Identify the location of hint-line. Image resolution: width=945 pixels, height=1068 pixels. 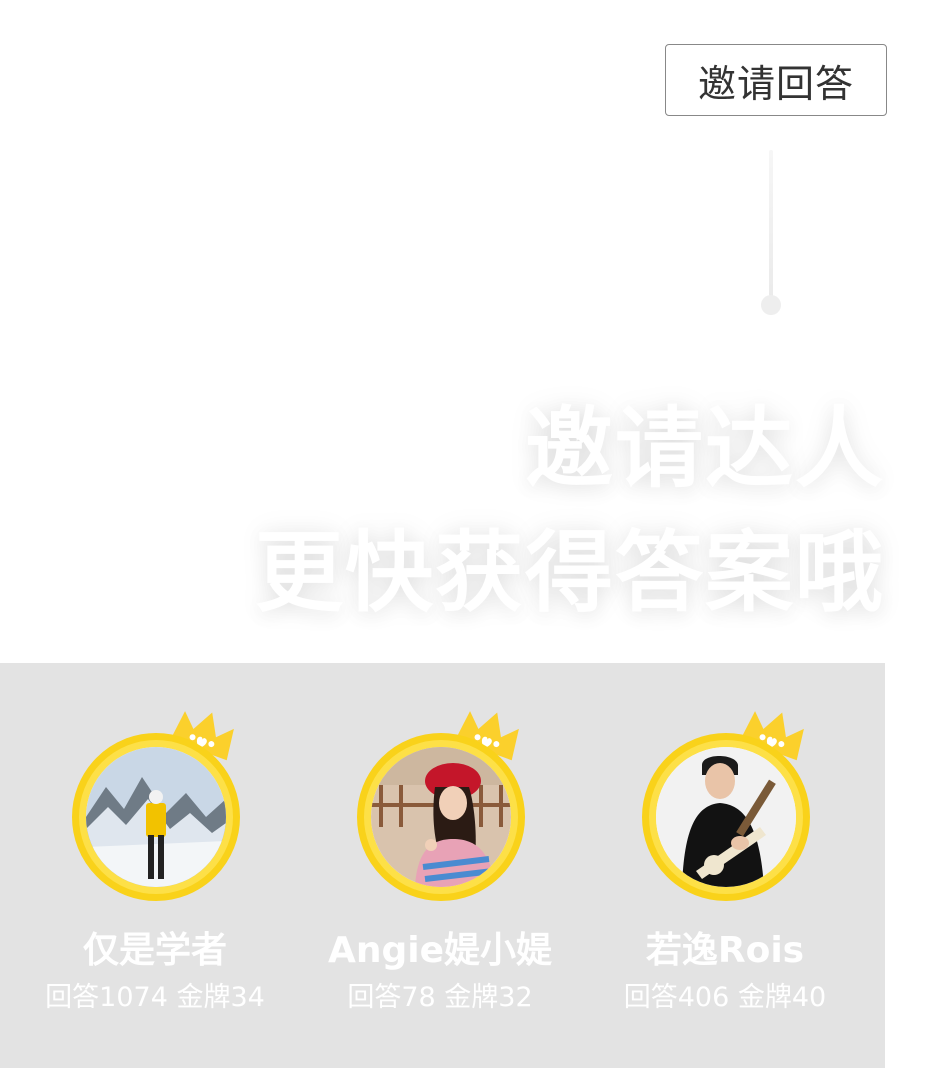
(771, 226).